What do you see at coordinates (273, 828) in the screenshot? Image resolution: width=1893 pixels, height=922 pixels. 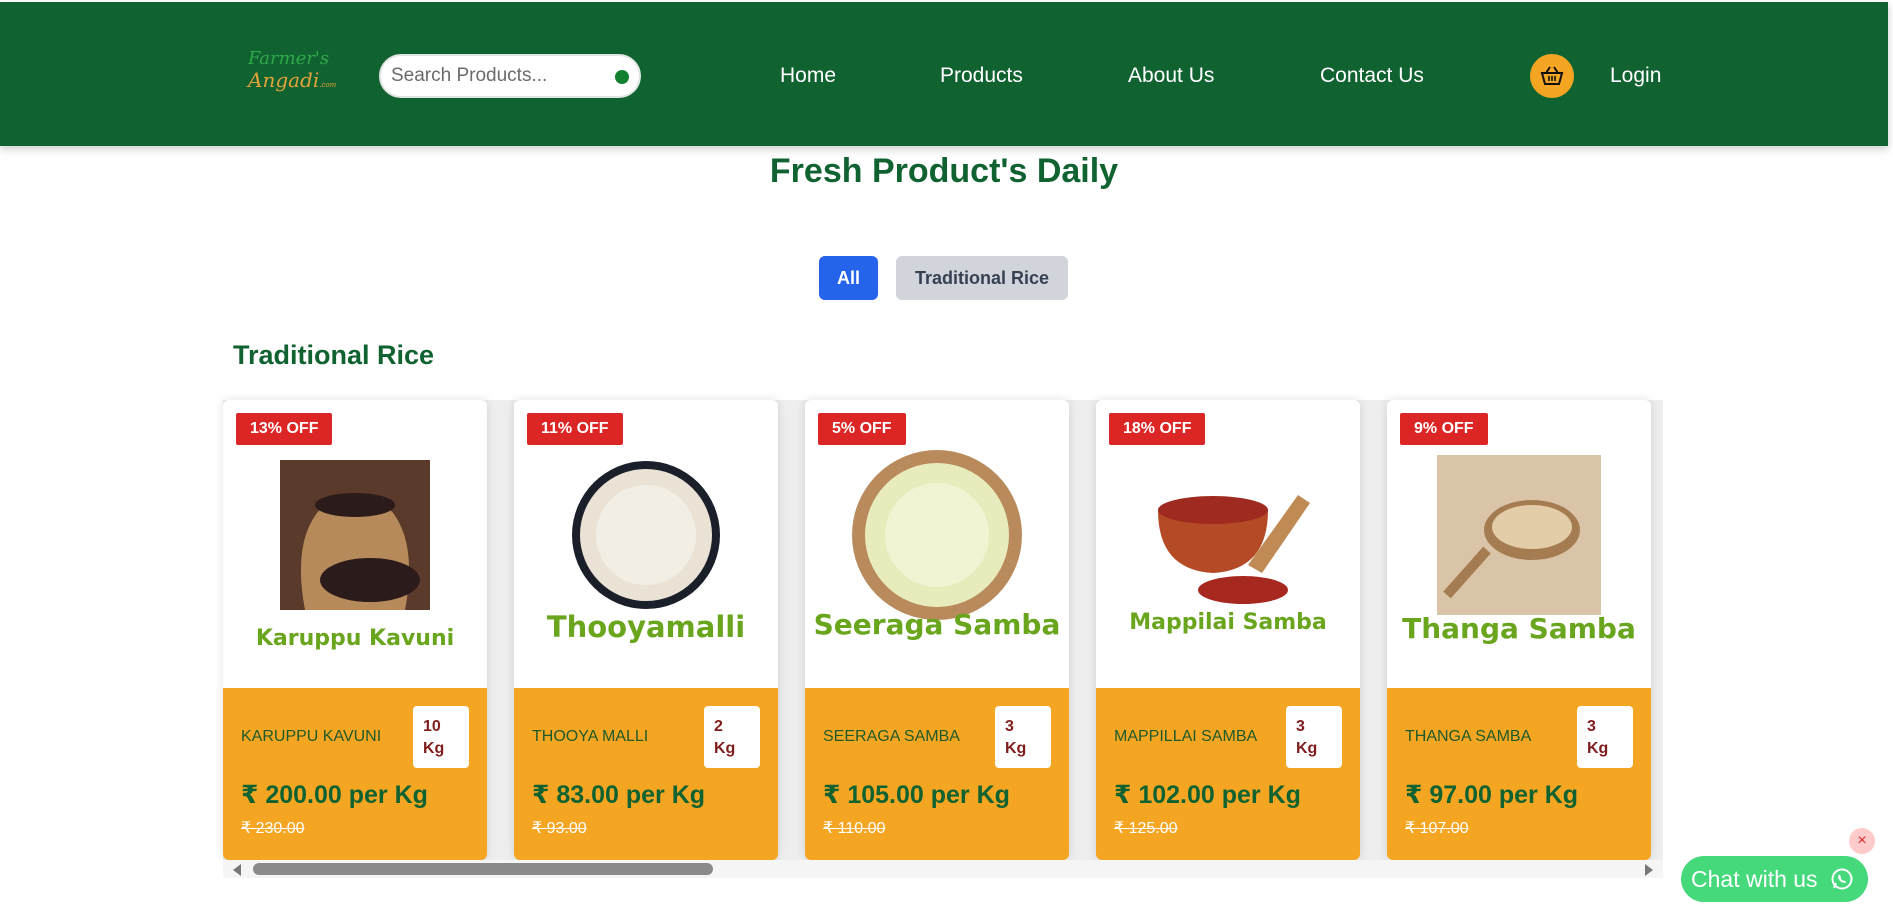 I see `product-old-price: ₹ 230.00` at bounding box center [273, 828].